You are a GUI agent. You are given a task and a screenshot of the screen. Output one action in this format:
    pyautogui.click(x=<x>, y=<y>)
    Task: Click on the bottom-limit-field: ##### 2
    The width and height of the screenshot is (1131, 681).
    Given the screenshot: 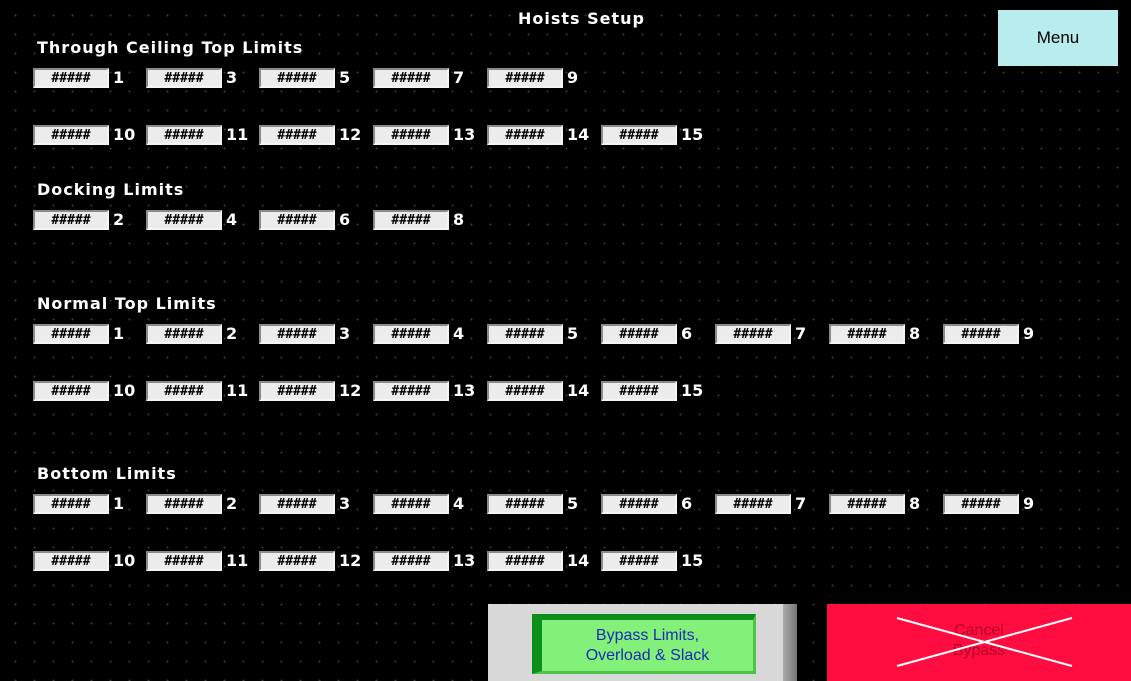 What is the action you would take?
    pyautogui.click(x=191, y=504)
    